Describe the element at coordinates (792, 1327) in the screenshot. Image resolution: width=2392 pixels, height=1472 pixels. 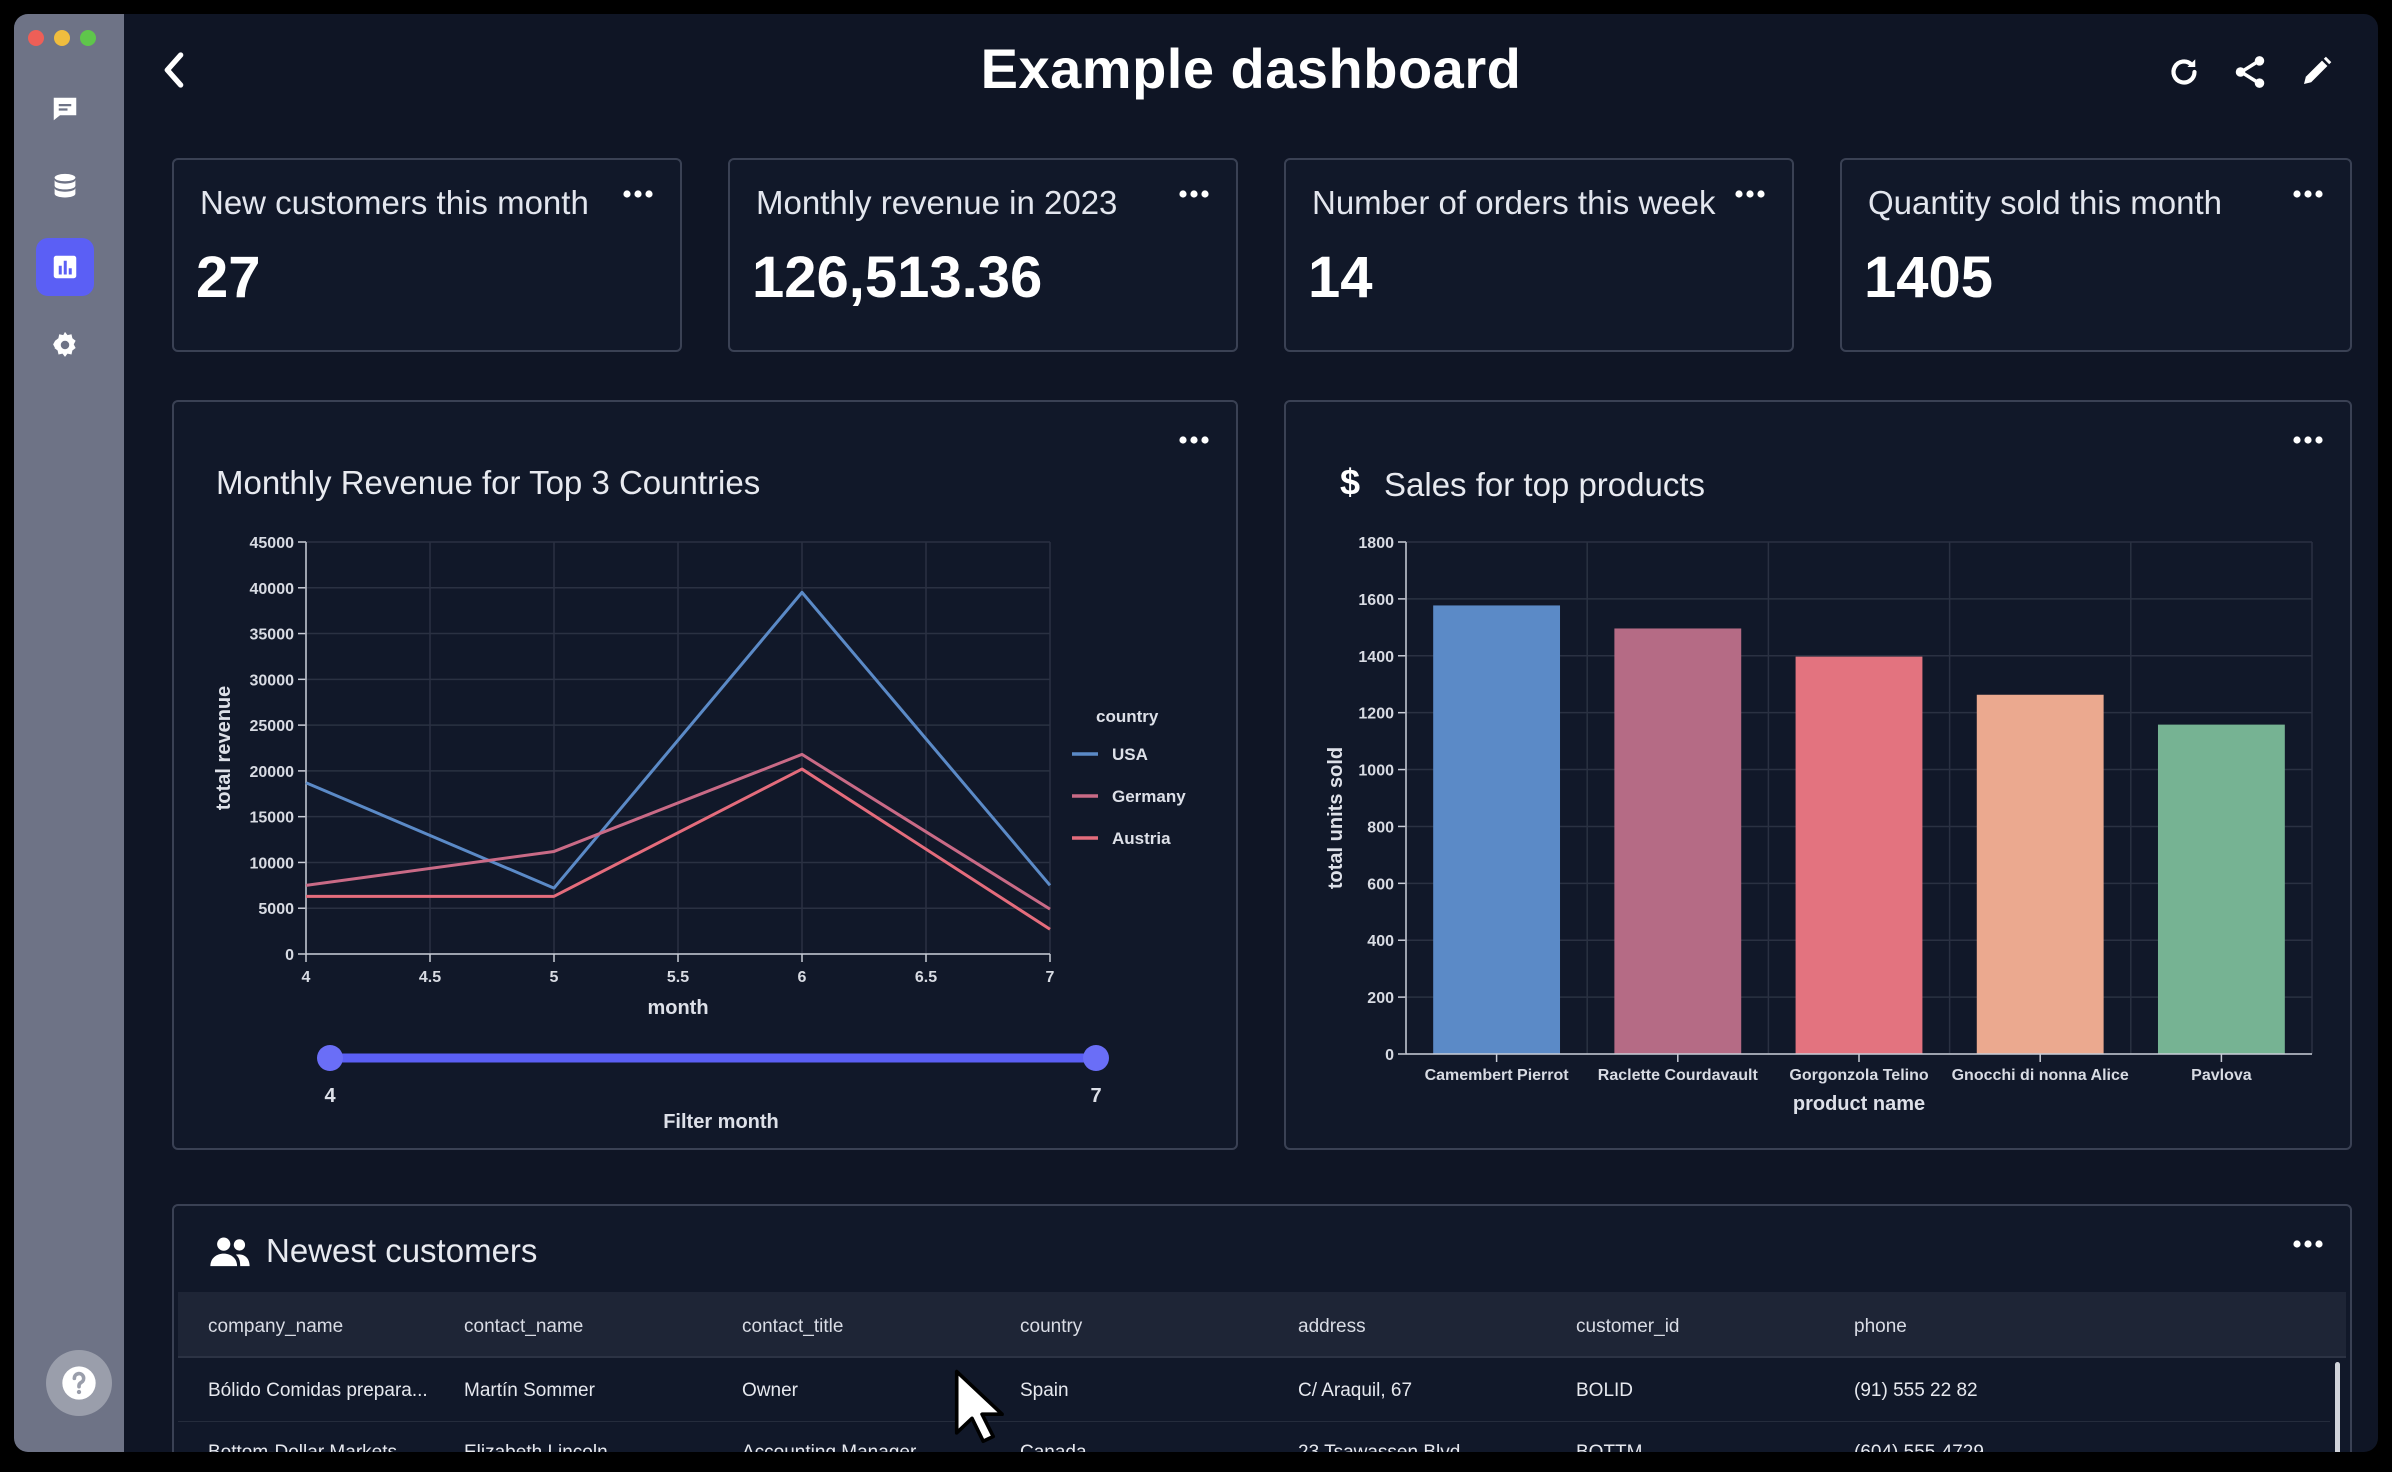
I see `column-header: contact_title` at that location.